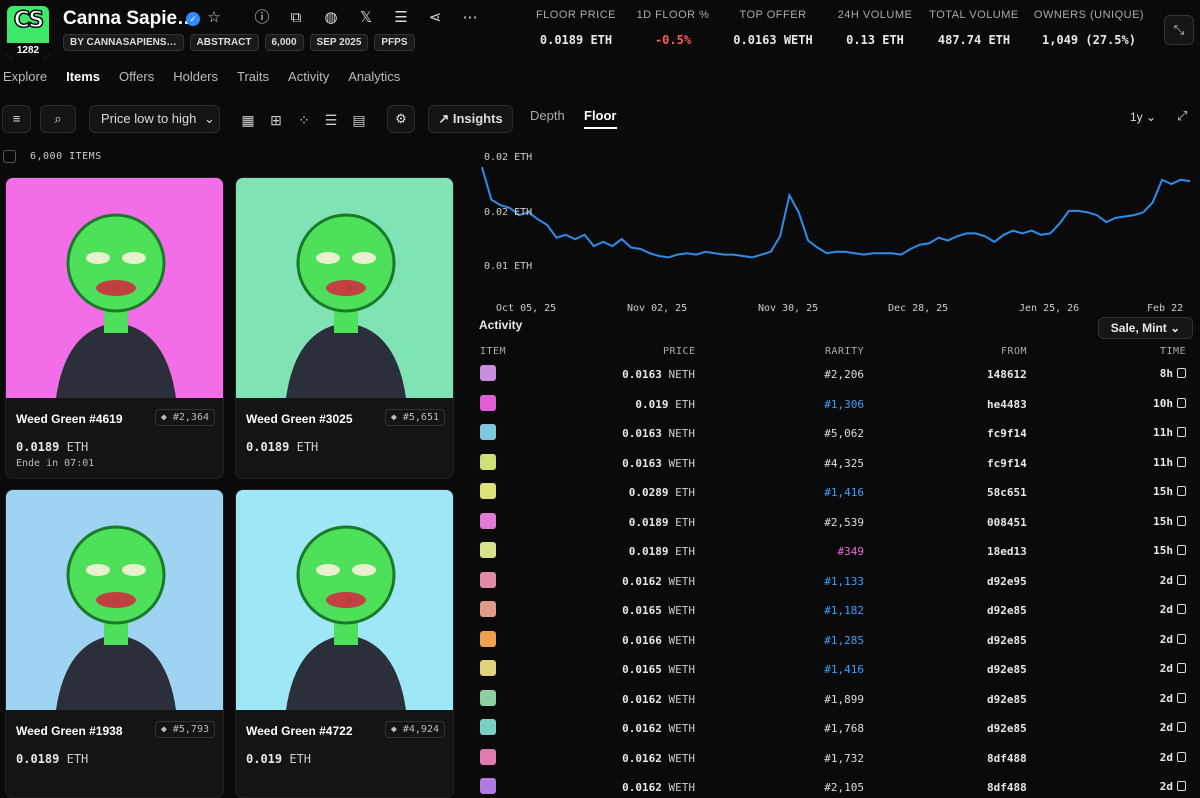  What do you see at coordinates (25, 76) in the screenshot?
I see `tab-explore: Explore` at bounding box center [25, 76].